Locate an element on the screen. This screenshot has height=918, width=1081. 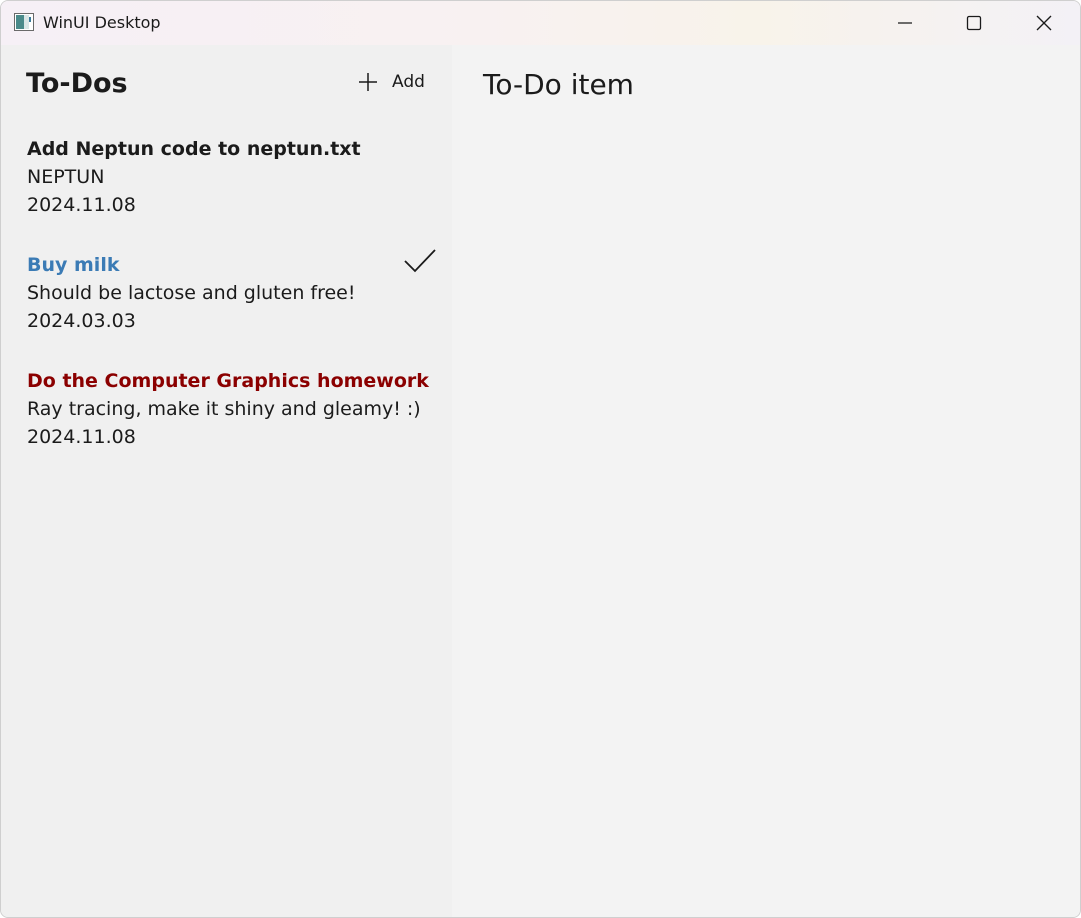
app-window-icon is located at coordinates (24, 22).